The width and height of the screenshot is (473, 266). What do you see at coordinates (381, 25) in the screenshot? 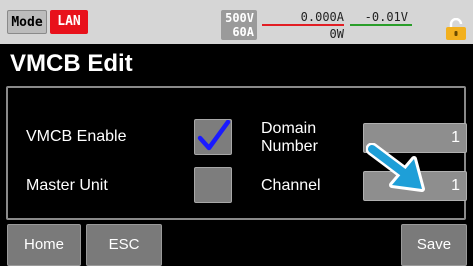
I see `voltage-underline` at bounding box center [381, 25].